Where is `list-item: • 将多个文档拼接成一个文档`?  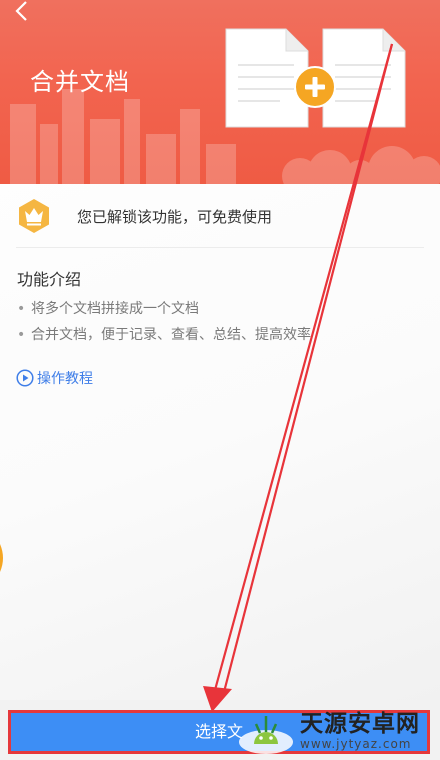 list-item: • 将多个文档拼接成一个文档 is located at coordinates (164, 311).